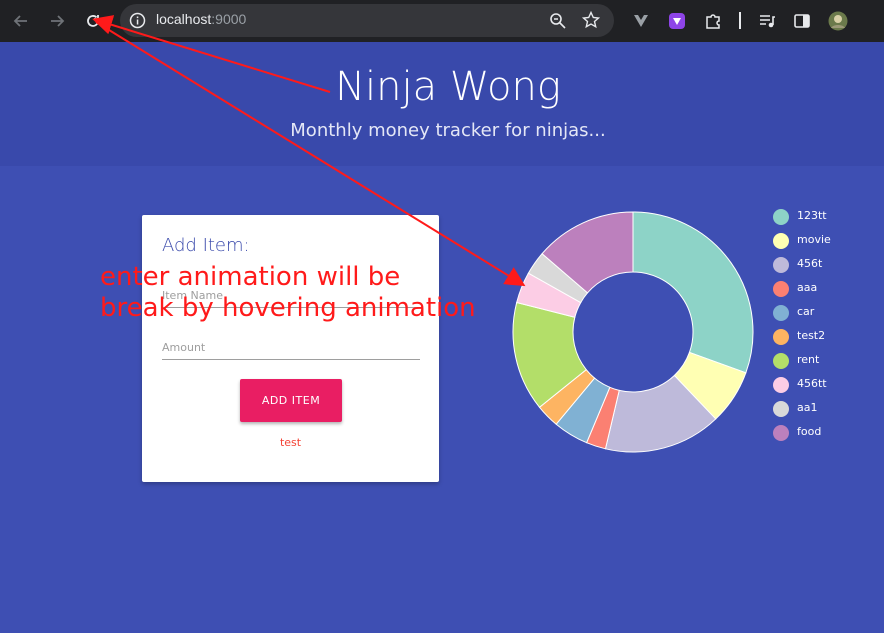 This screenshot has height=633, width=884. I want to click on amount-input, so click(291, 347).